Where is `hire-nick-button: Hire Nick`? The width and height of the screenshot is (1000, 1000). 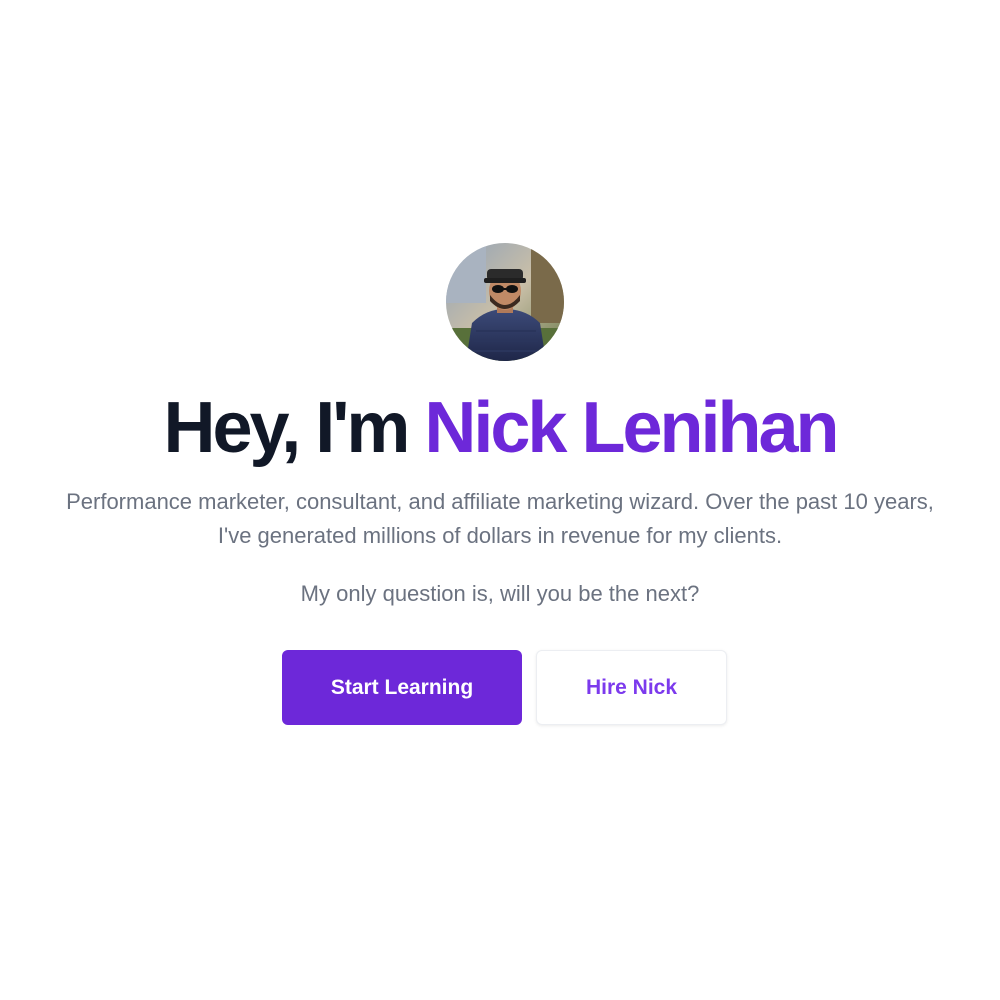
hire-nick-button: Hire Nick is located at coordinates (631, 687).